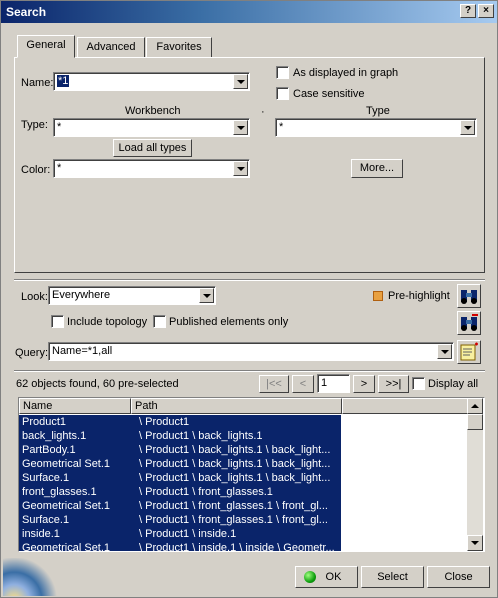  I want to click on last-page-button: >>|, so click(393, 384).